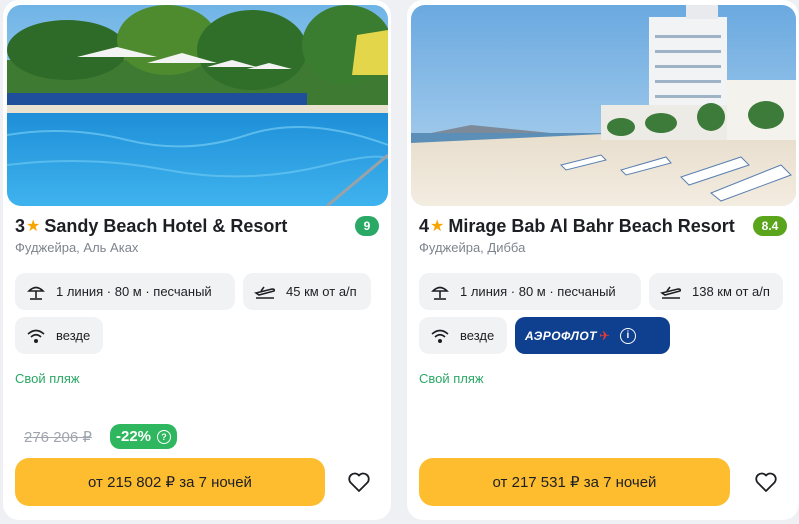  Describe the element at coordinates (596, 226) in the screenshot. I see `hotel-name: Mirage Bab Al Bahr Beach Resort` at that location.